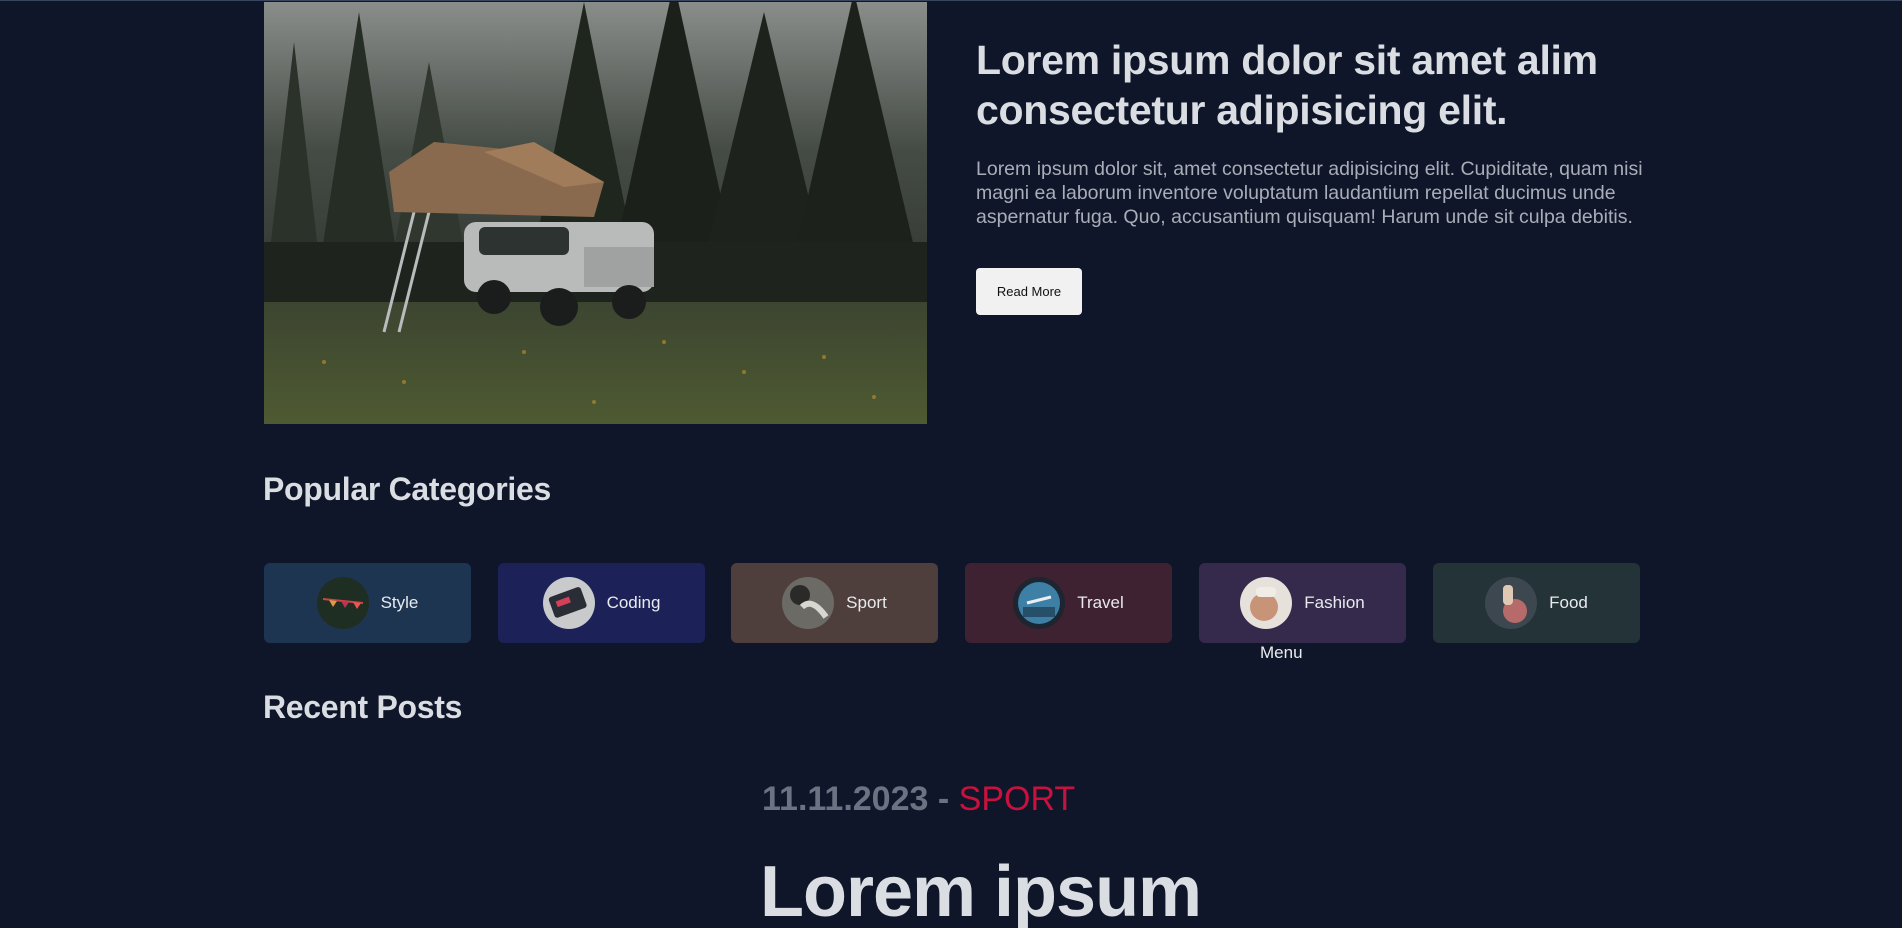 This screenshot has width=1902, height=928. What do you see at coordinates (399, 602) in the screenshot?
I see `category-label: Style` at bounding box center [399, 602].